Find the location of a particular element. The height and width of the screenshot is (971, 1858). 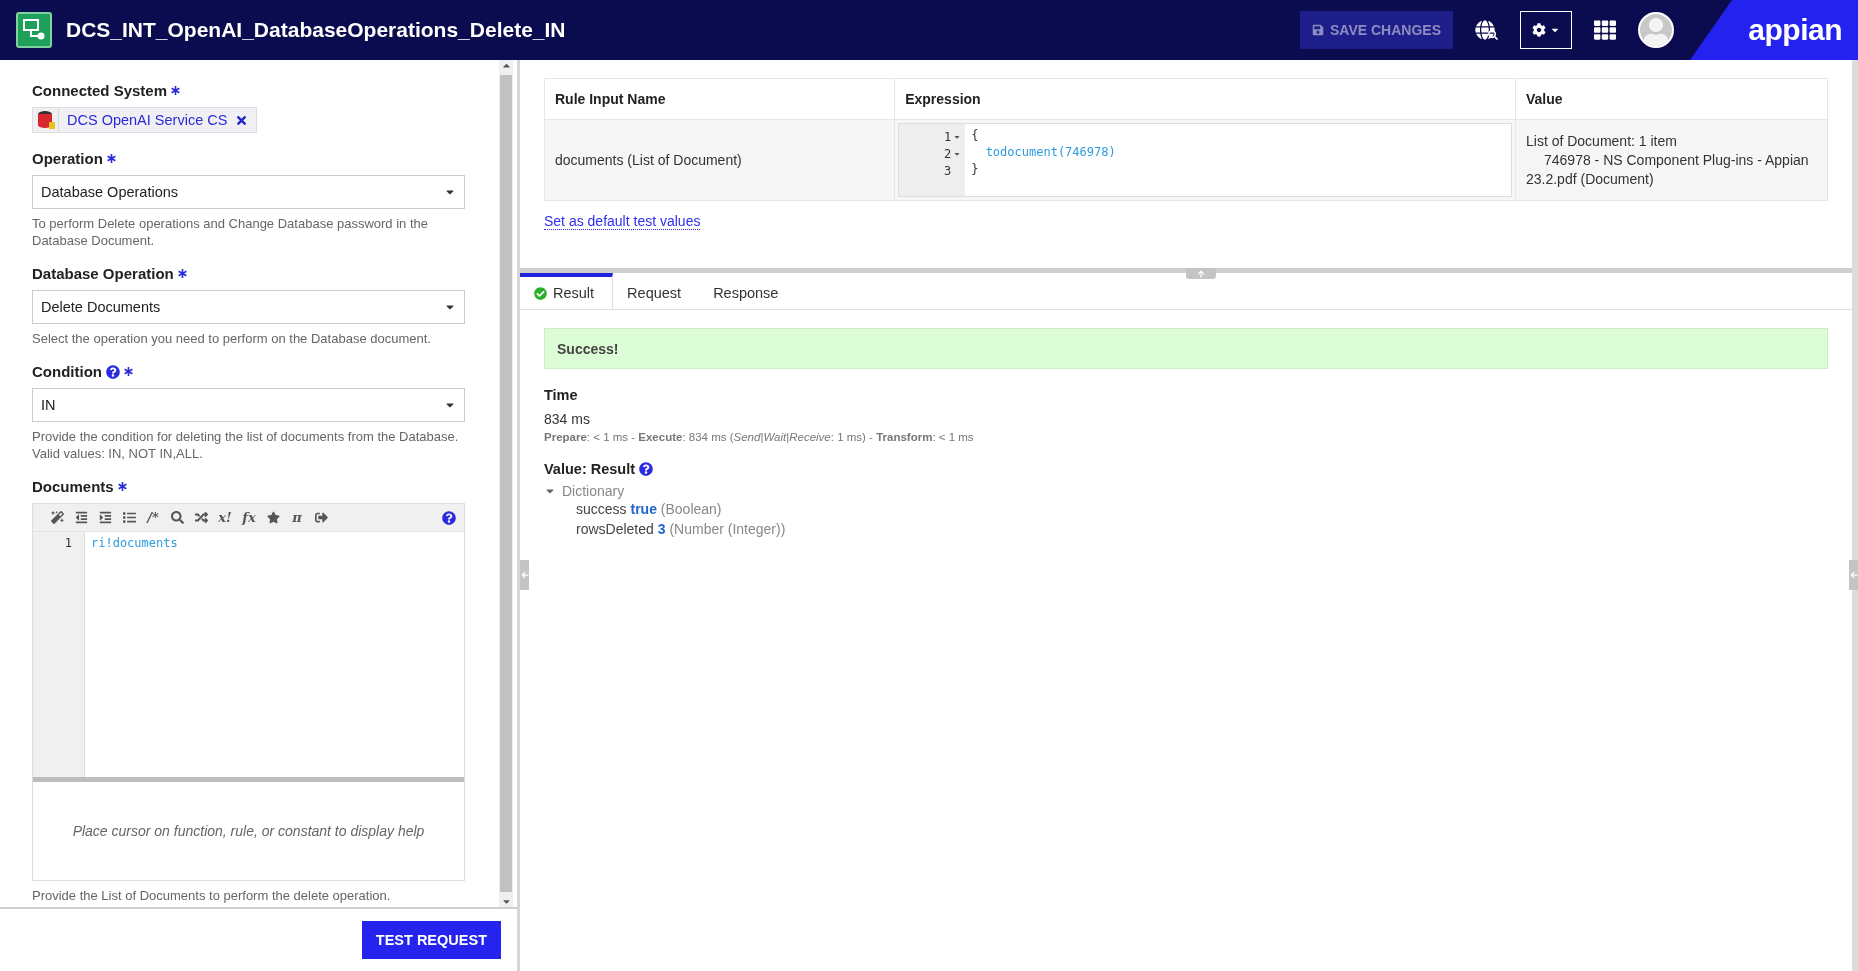

section-heading: Value: Result is located at coordinates (590, 469).